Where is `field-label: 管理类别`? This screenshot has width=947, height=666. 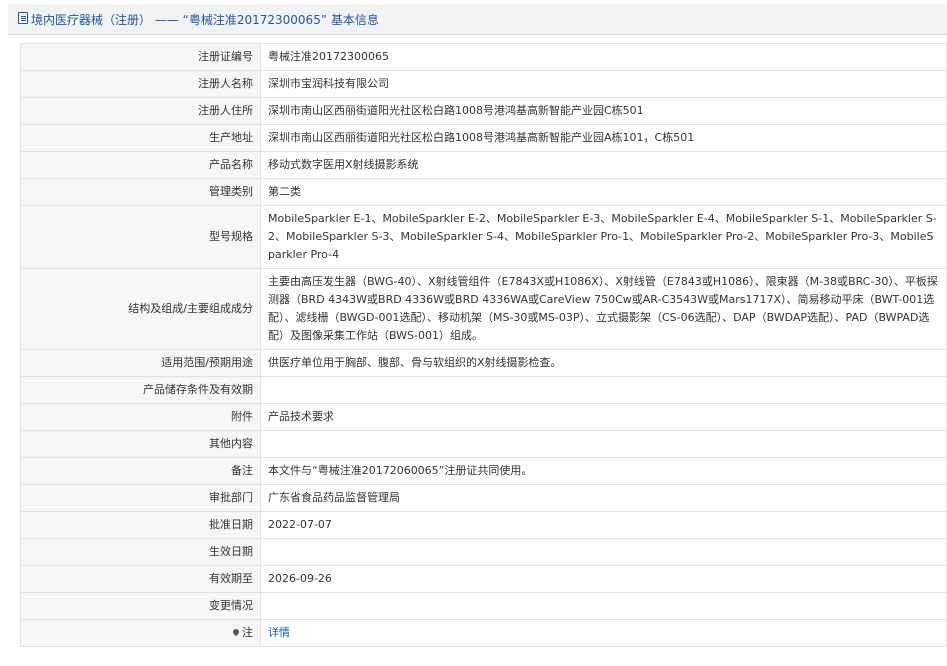
field-label: 管理类别 is located at coordinates (140, 192).